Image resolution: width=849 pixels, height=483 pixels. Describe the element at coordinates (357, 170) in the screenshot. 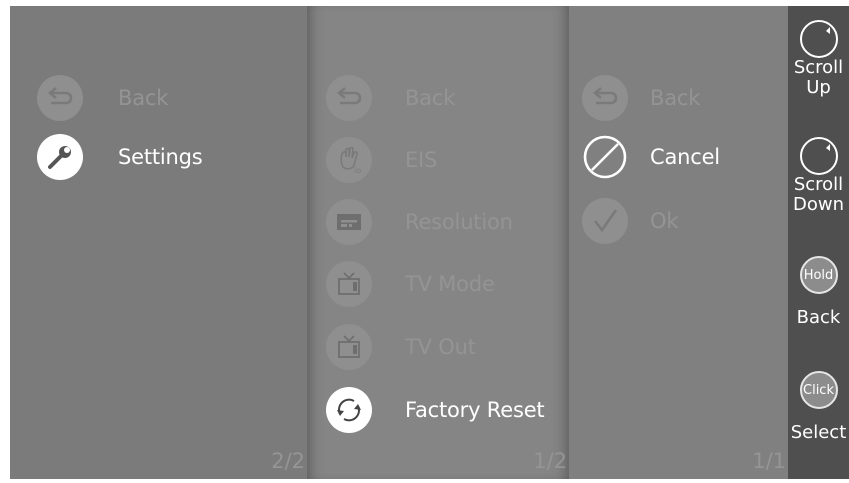

I see `svg-text: io` at that location.